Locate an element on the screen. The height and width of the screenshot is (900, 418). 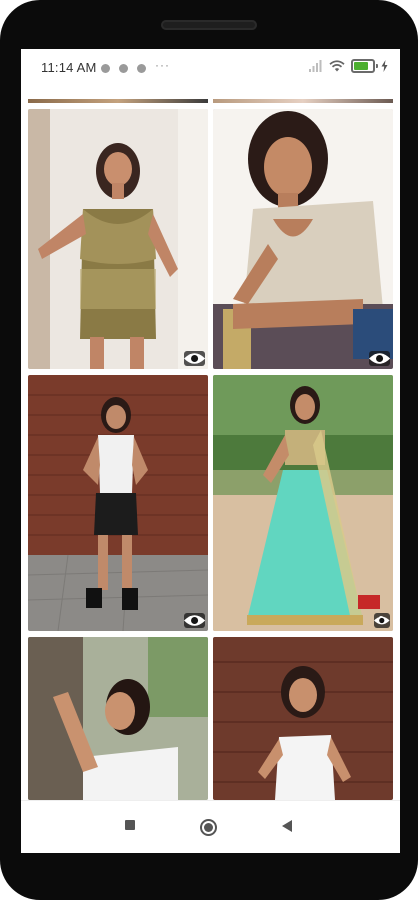
battery-level-fill is located at coordinates (361, 66).